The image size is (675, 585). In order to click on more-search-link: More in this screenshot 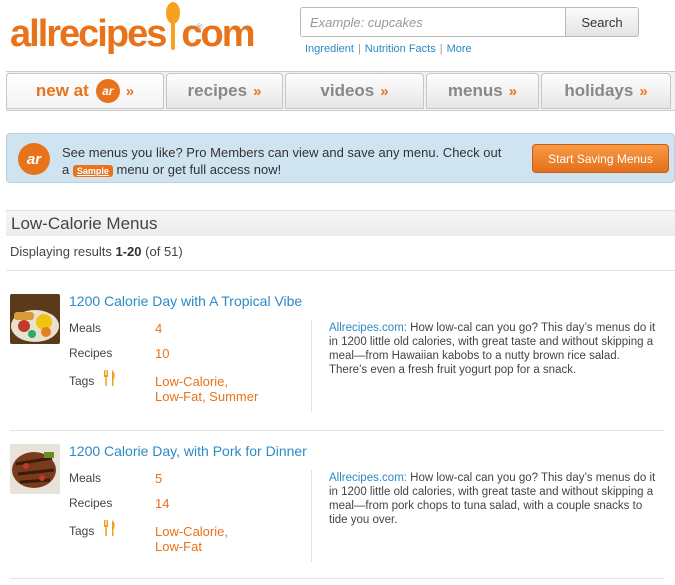, I will do `click(459, 49)`.